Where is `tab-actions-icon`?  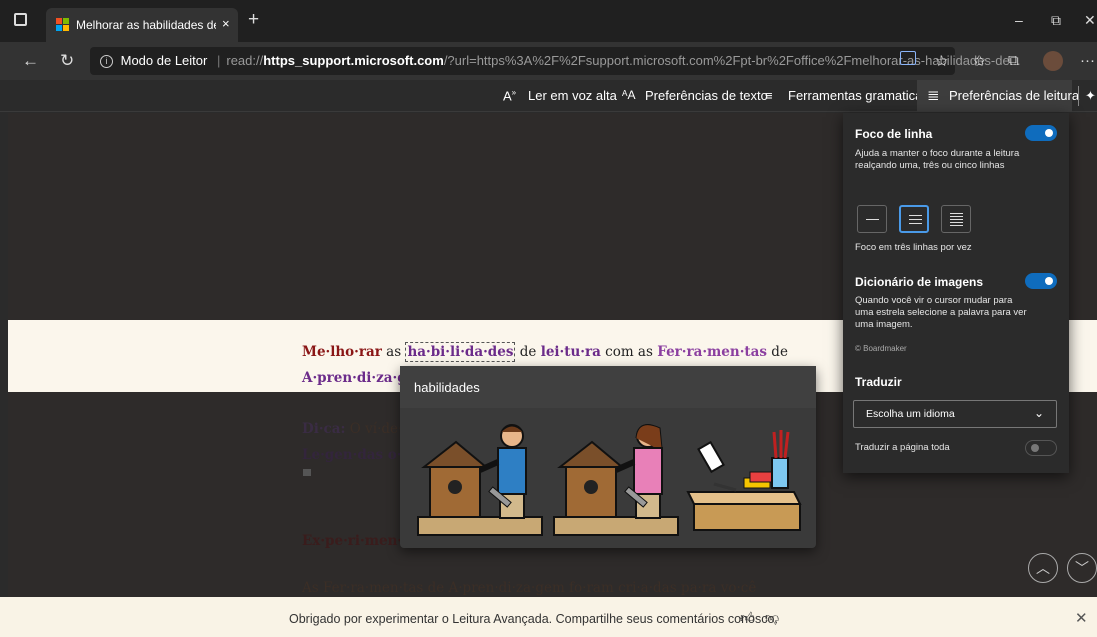
tab-actions-icon is located at coordinates (20, 19).